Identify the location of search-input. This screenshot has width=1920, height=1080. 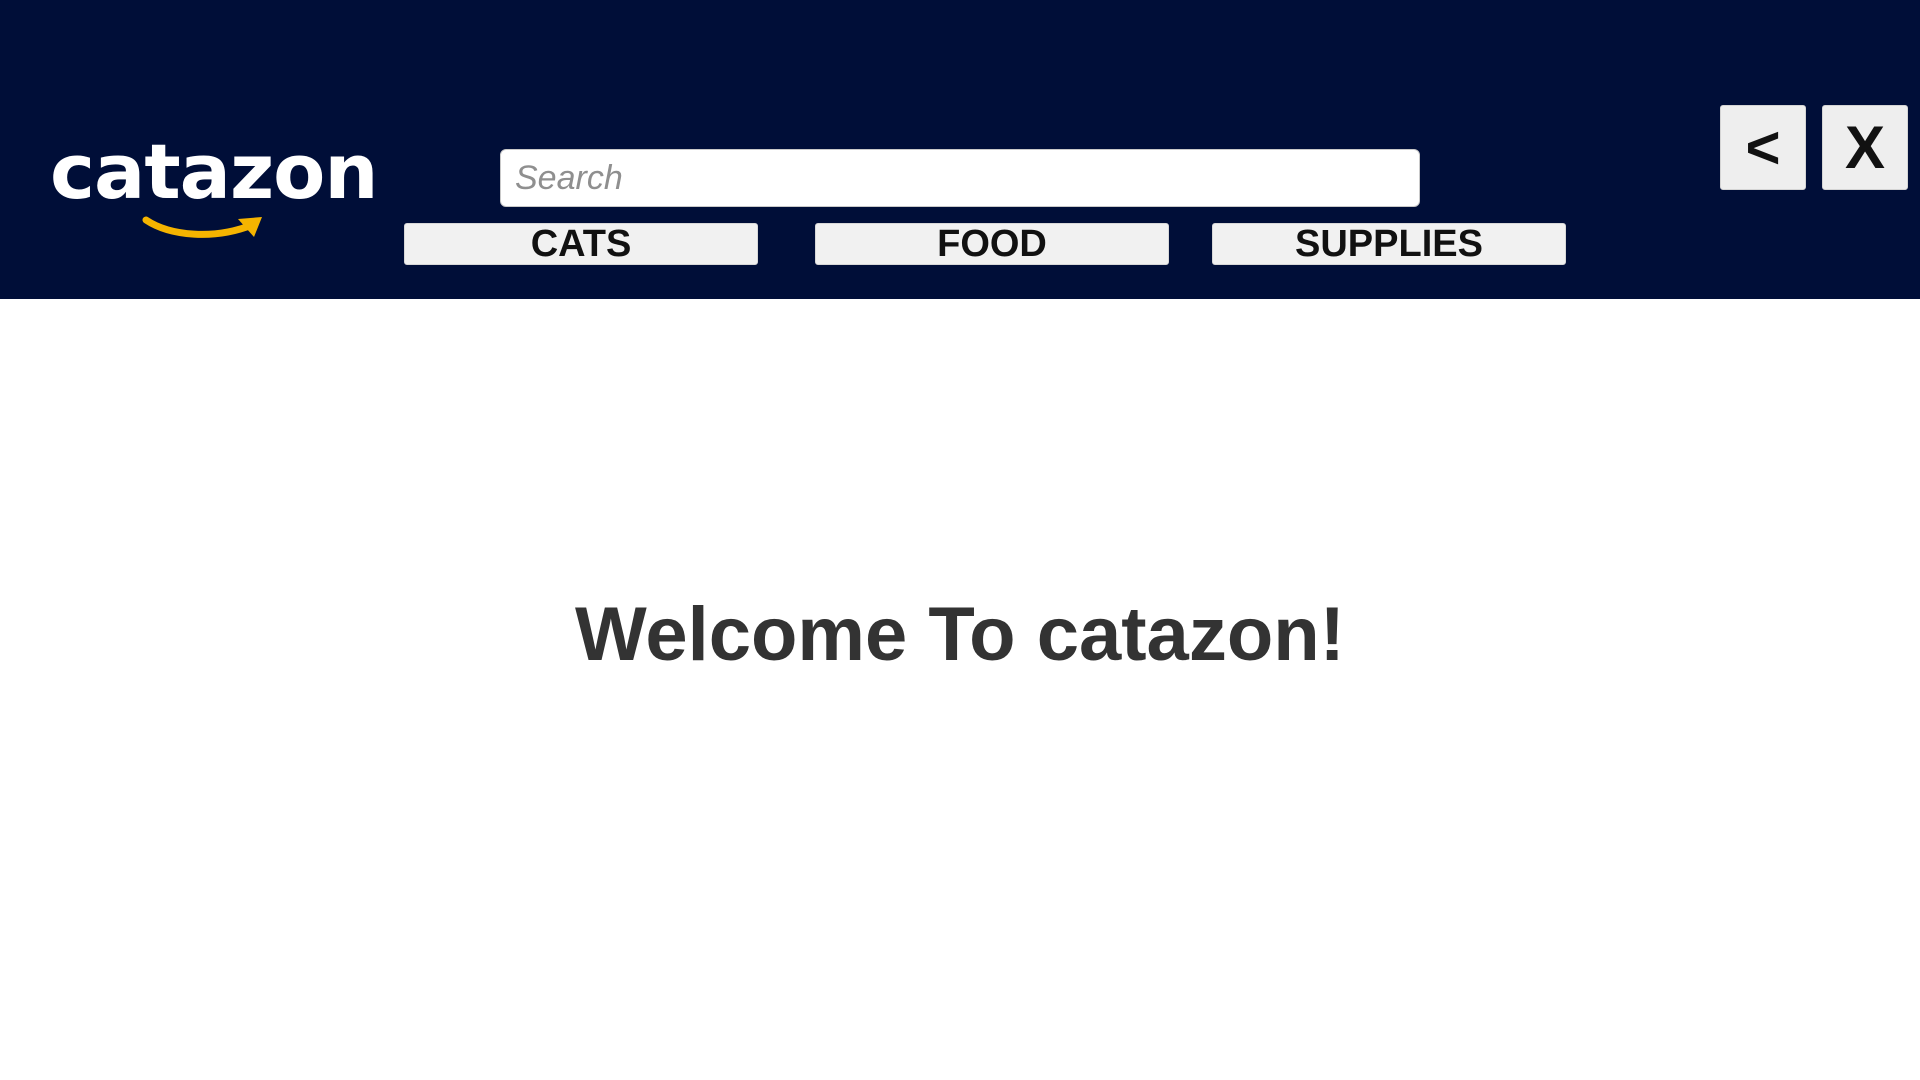
(960, 178).